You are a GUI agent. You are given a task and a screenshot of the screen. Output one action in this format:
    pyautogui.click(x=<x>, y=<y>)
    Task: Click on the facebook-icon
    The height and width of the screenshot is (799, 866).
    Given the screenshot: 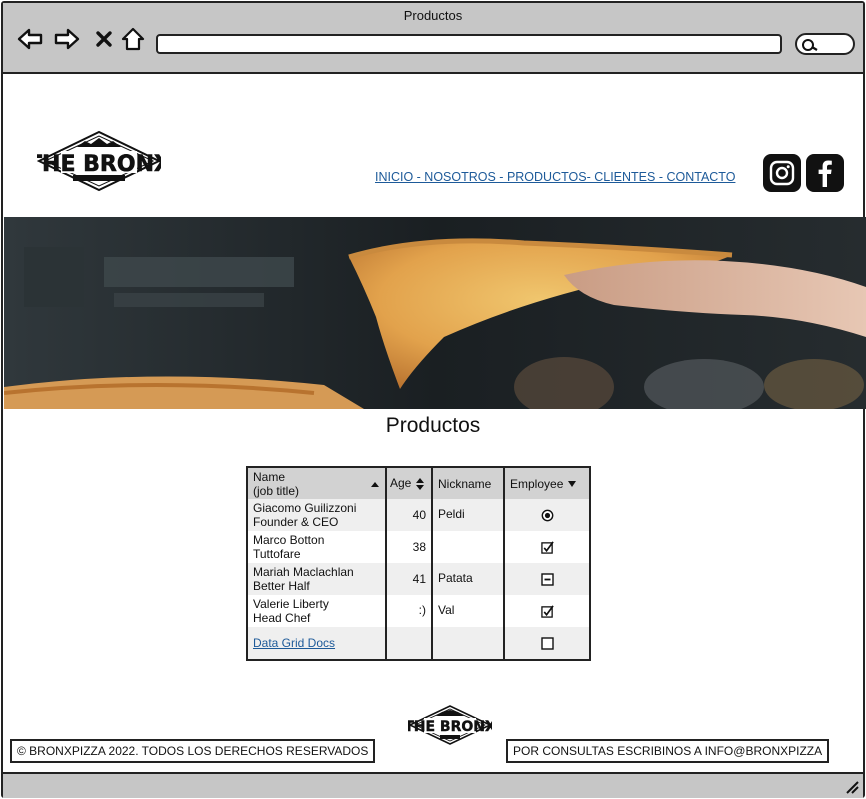 What is the action you would take?
    pyautogui.click(x=825, y=173)
    